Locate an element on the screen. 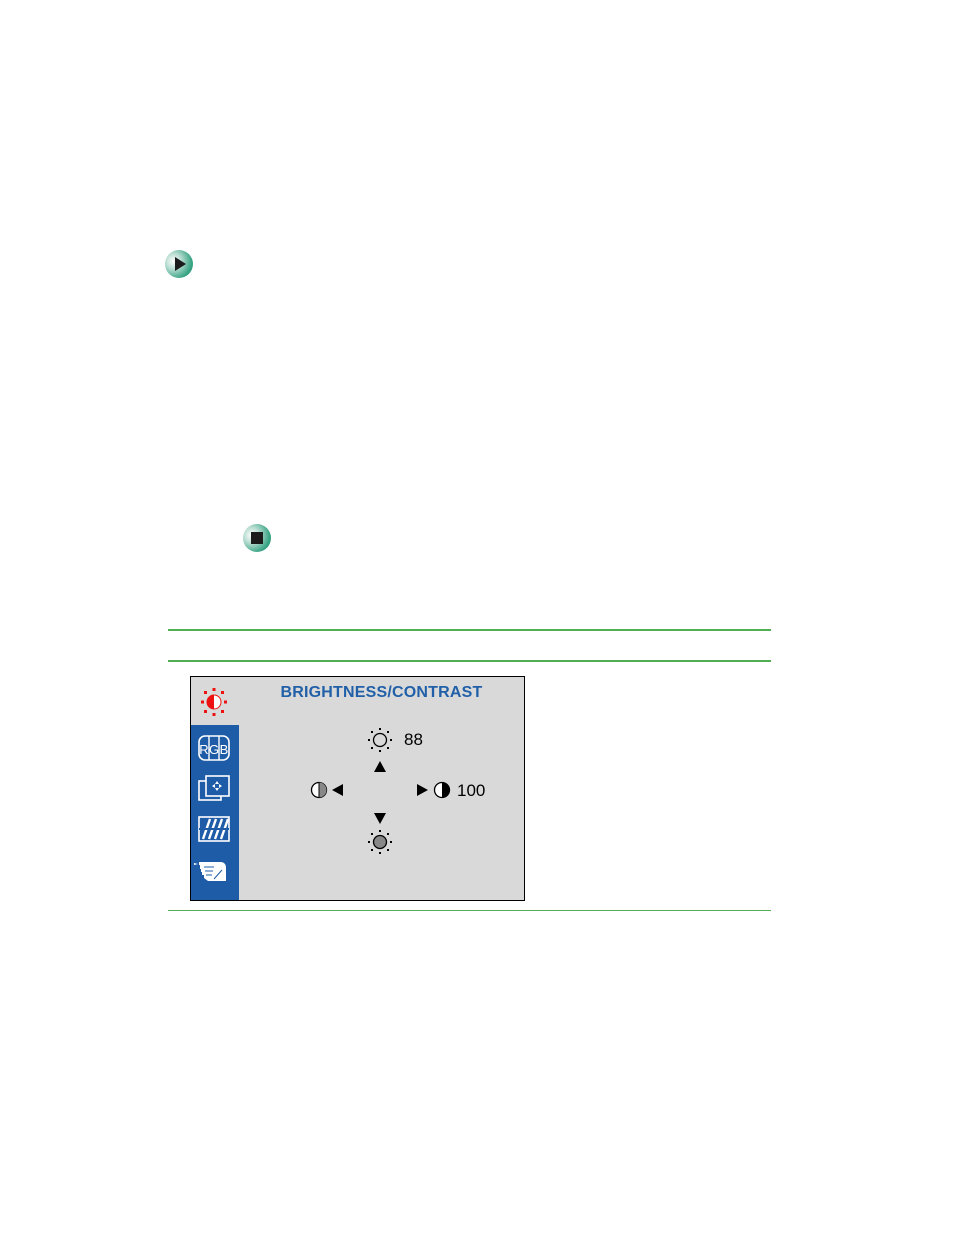 Image resolution: width=954 pixels, height=1235 pixels. brightness-up-arrow is located at coordinates (380, 766).